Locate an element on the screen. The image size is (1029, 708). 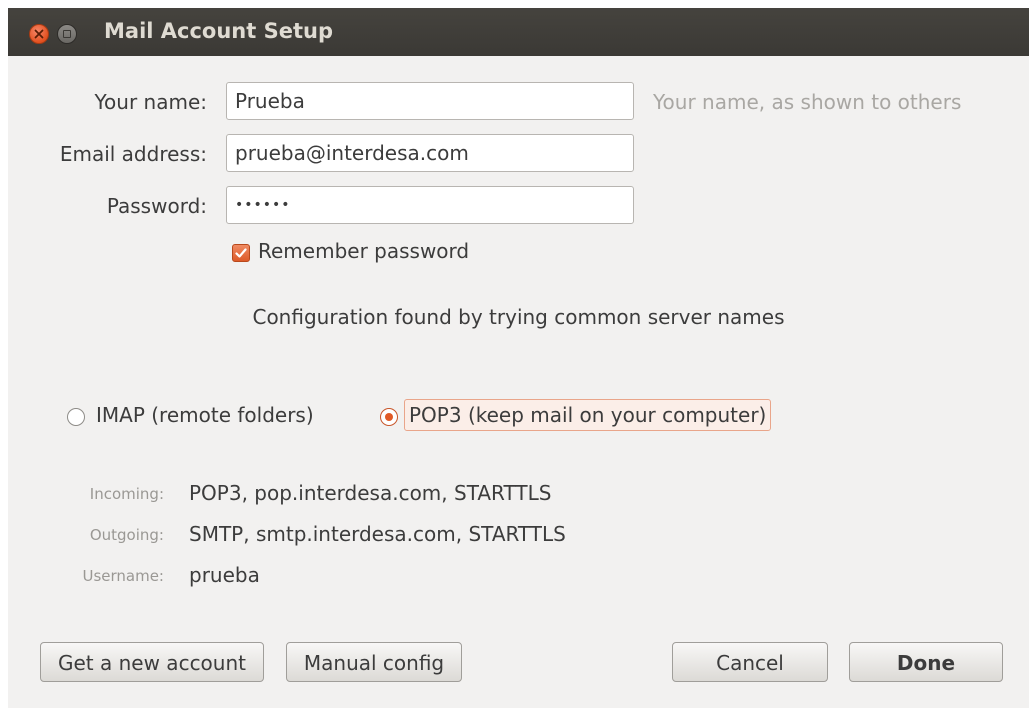
outgoing-label: Outgoing: is located at coordinates (126, 535).